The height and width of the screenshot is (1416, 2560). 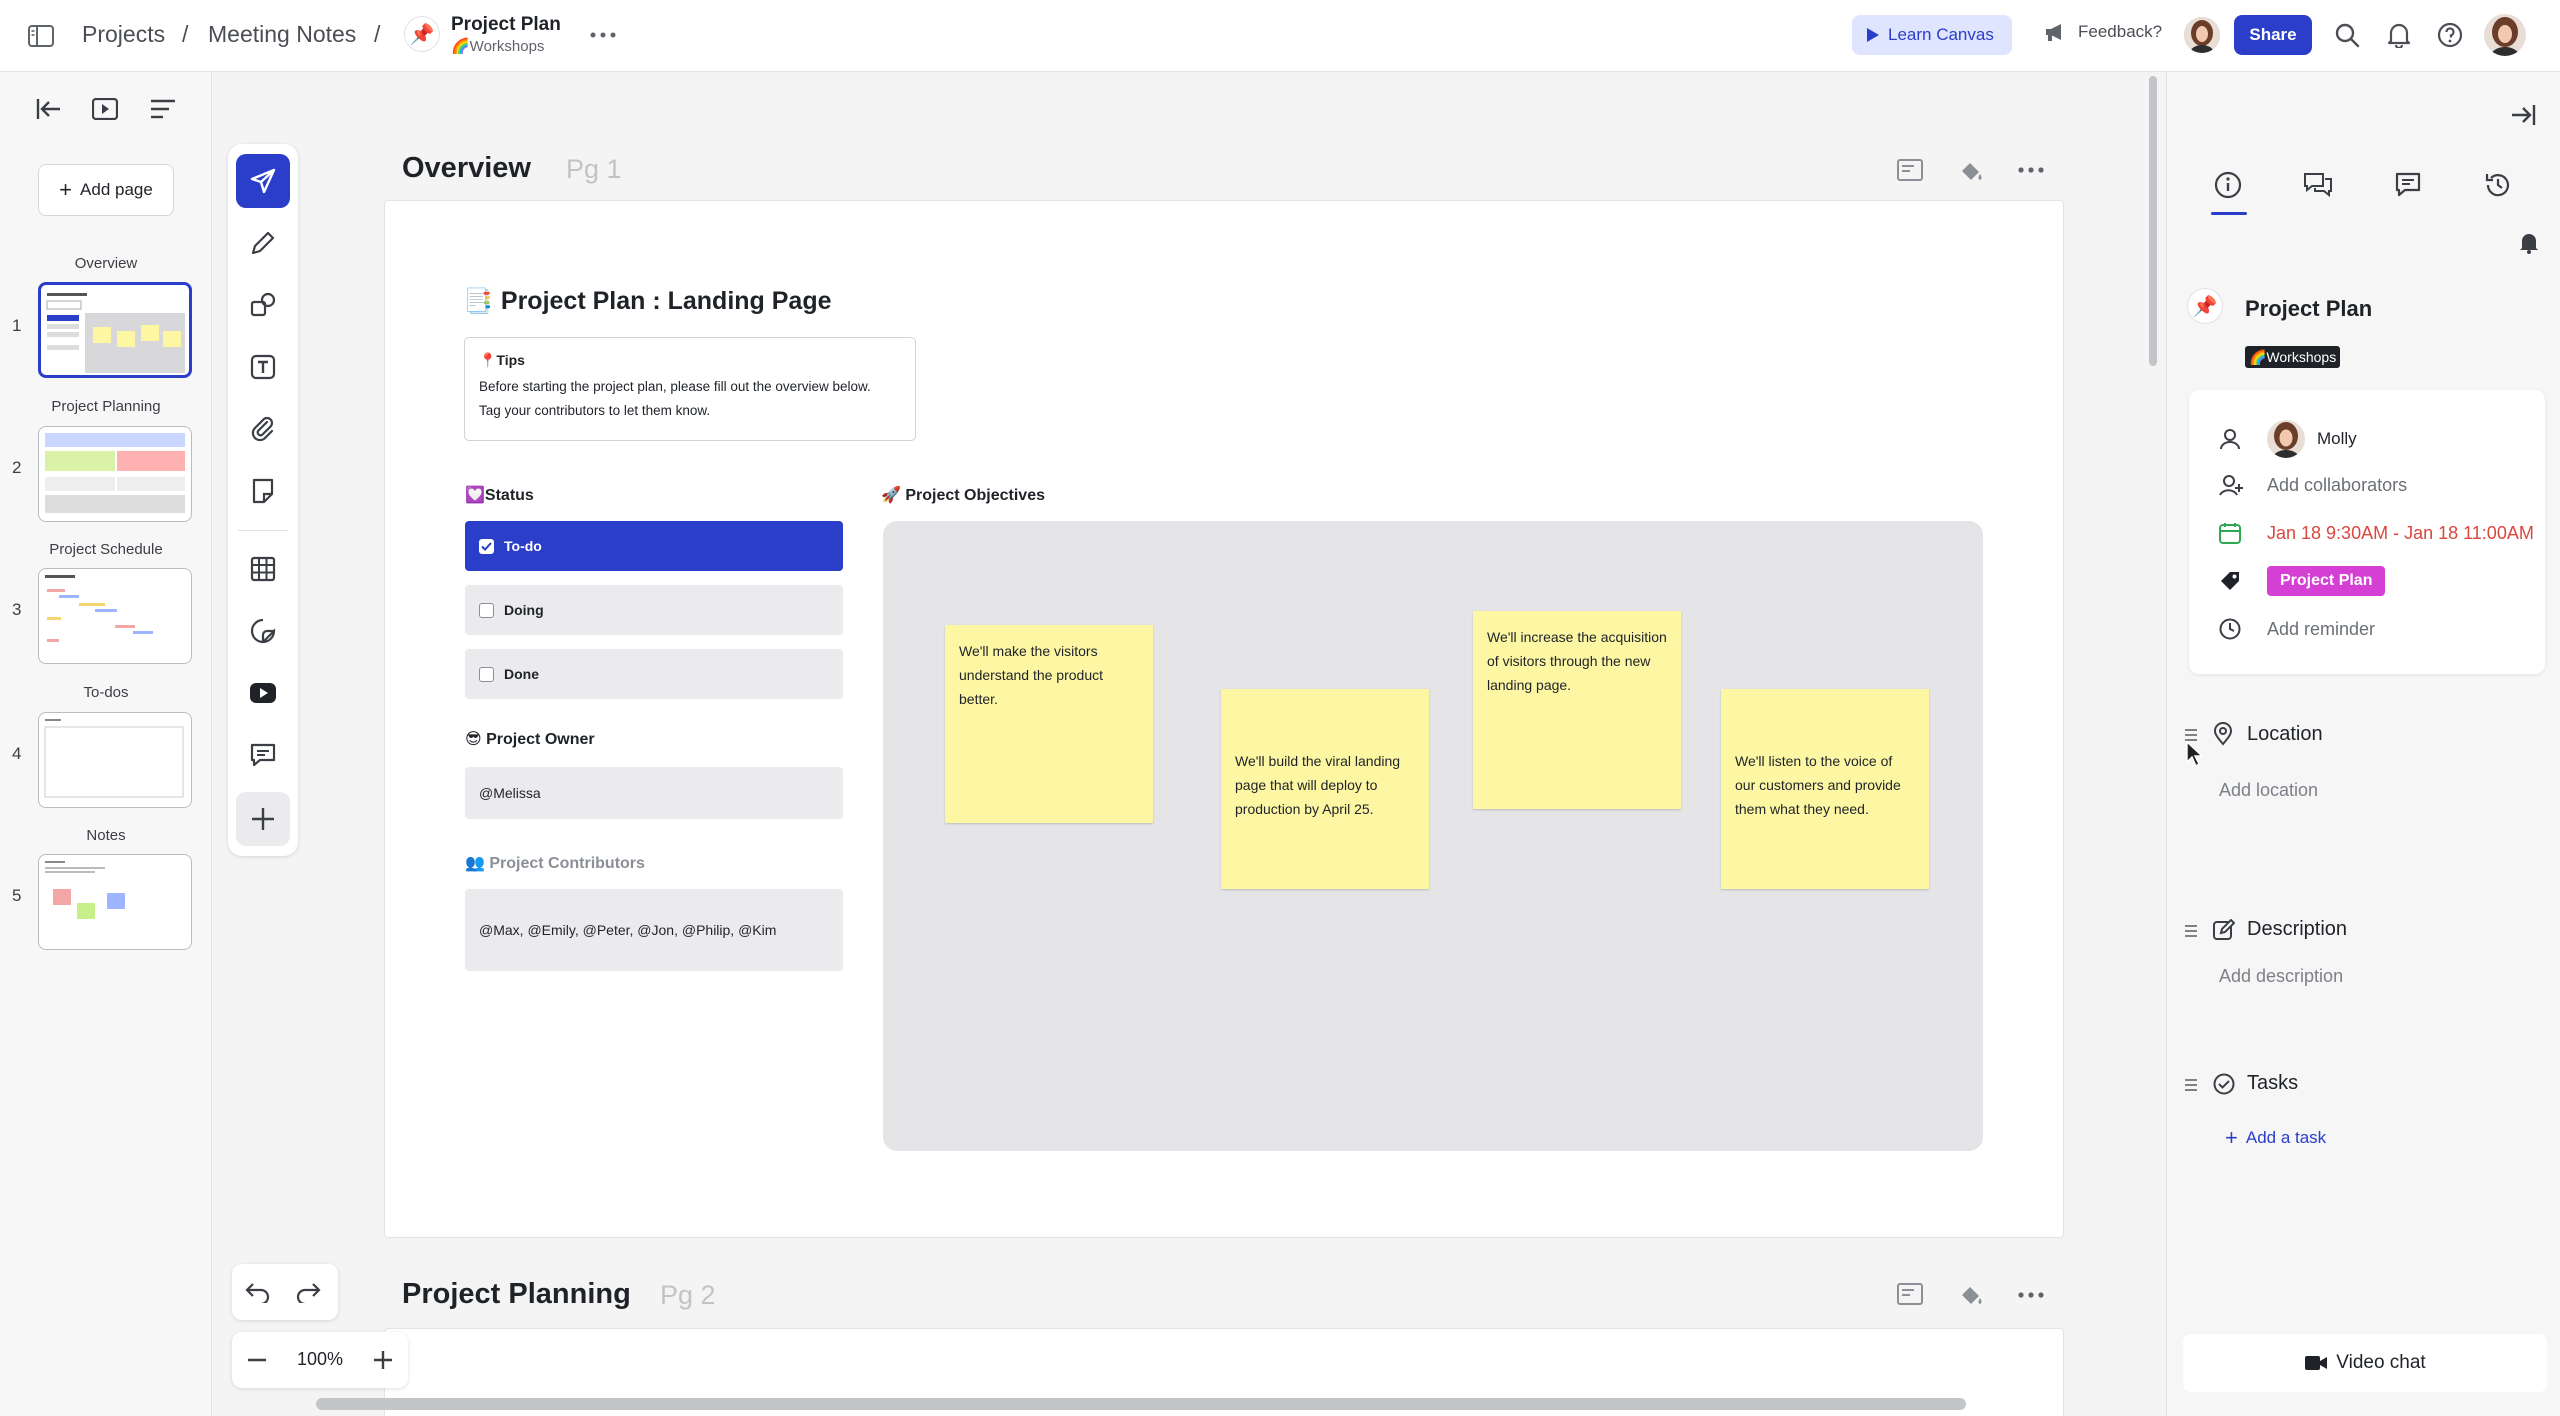 I want to click on date-row: Jan 18 9:30AM - Jan 18 11:00AM, so click(x=2376, y=533).